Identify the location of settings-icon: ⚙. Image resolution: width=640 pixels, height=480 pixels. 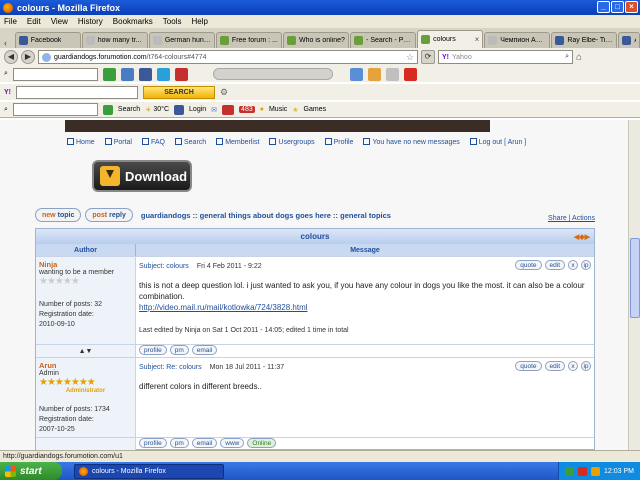
(224, 92).